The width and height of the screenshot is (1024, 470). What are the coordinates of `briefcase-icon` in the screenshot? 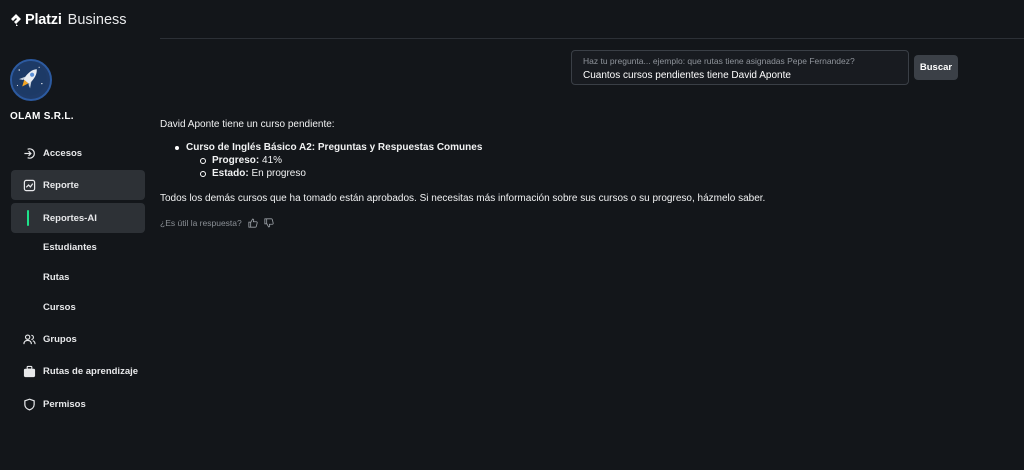 It's located at (29, 371).